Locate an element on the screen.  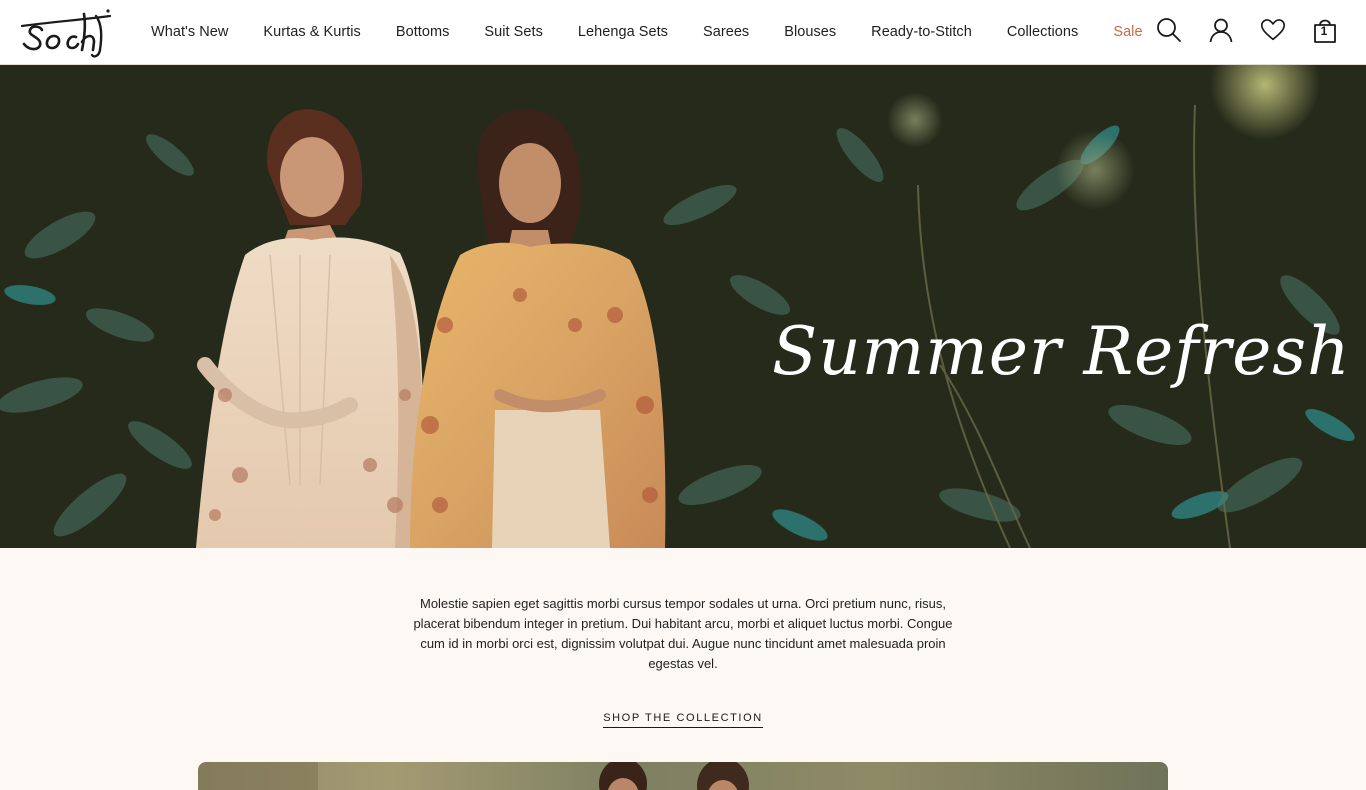
nav-bottoms: Bottoms is located at coordinates (423, 32).